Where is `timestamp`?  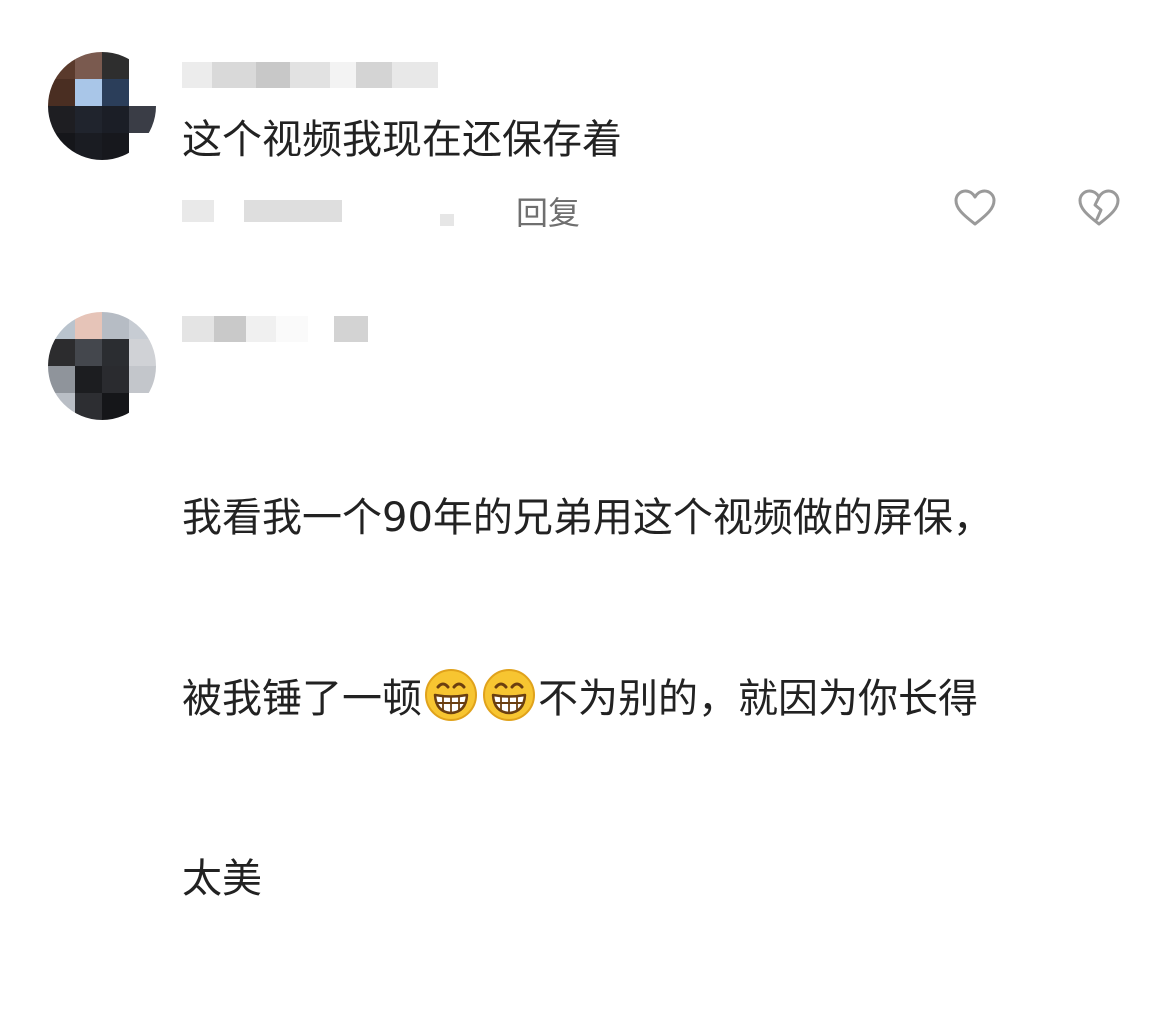 timestamp is located at coordinates (198, 211).